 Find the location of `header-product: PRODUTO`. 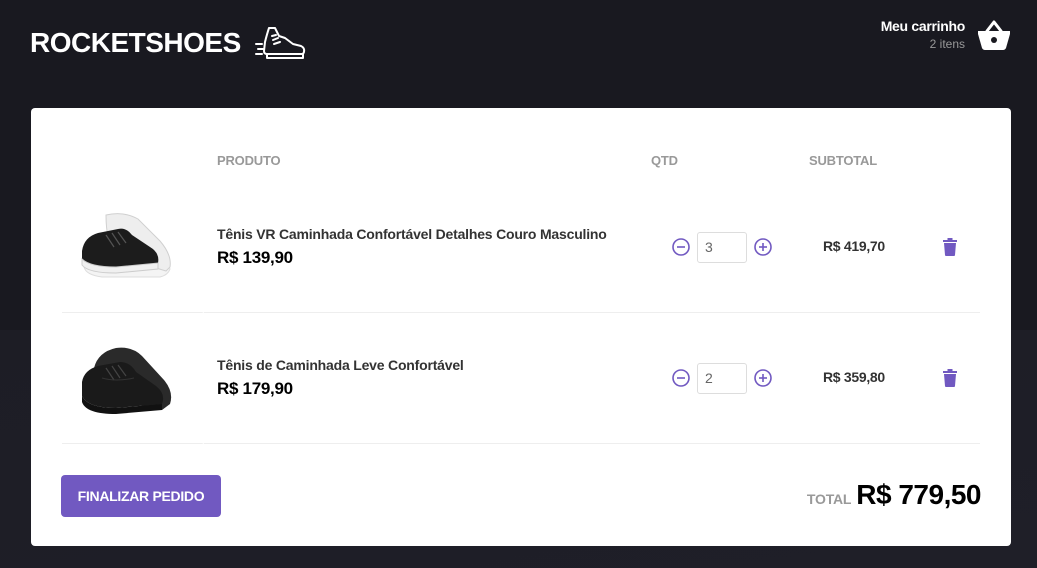

header-product: PRODUTO is located at coordinates (249, 160).